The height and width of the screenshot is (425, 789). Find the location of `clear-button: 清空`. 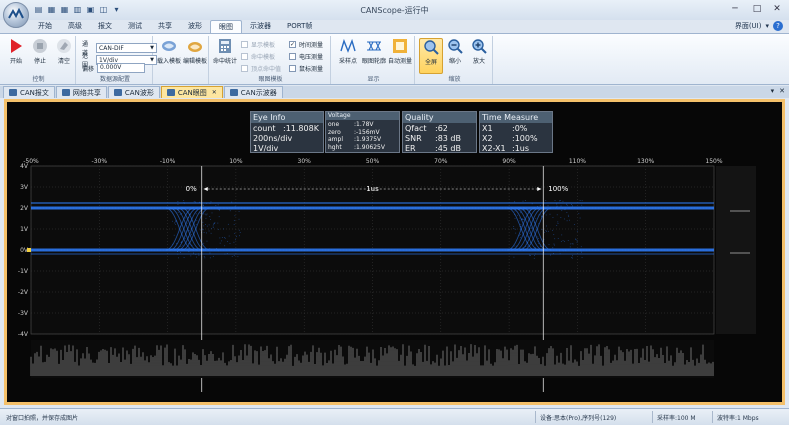

clear-button: 清空 is located at coordinates (64, 51).